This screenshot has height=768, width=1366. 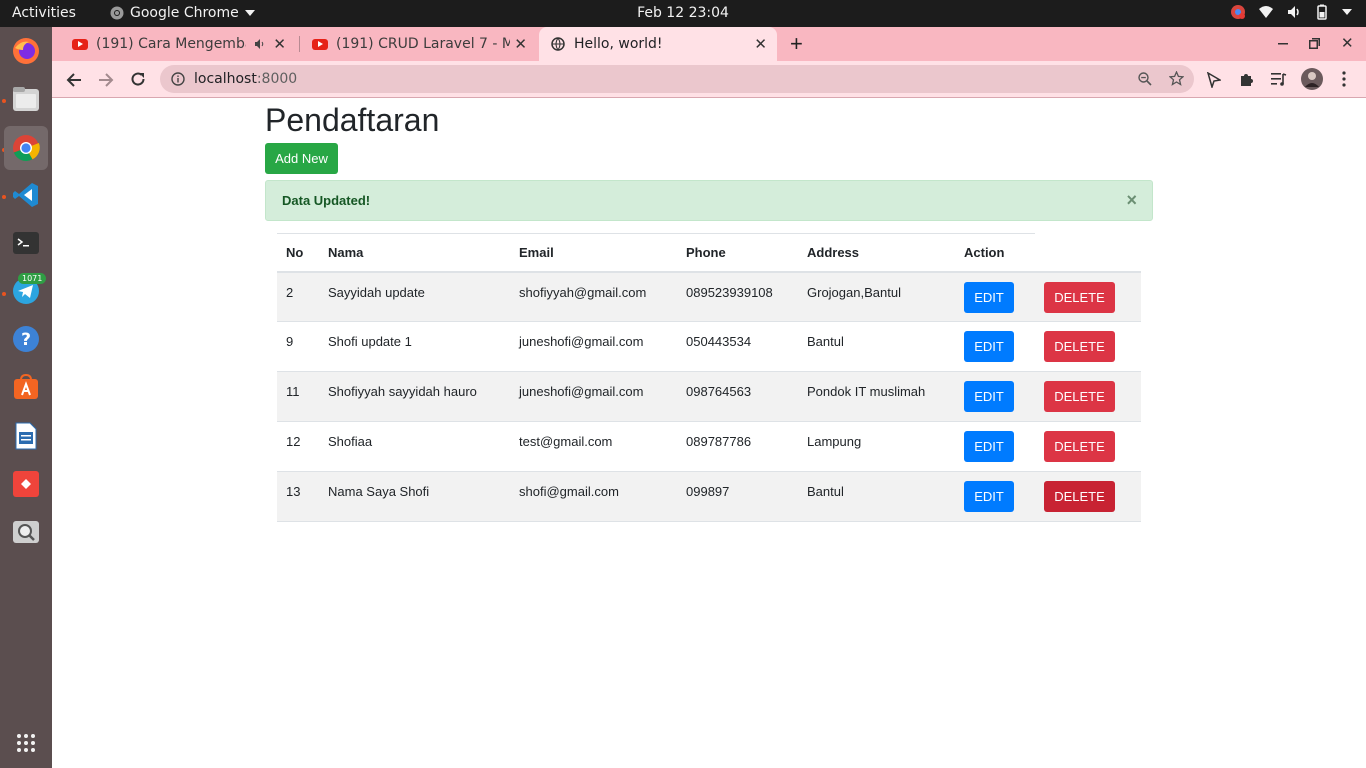 What do you see at coordinates (1312, 79) in the screenshot?
I see `profile-avatar` at bounding box center [1312, 79].